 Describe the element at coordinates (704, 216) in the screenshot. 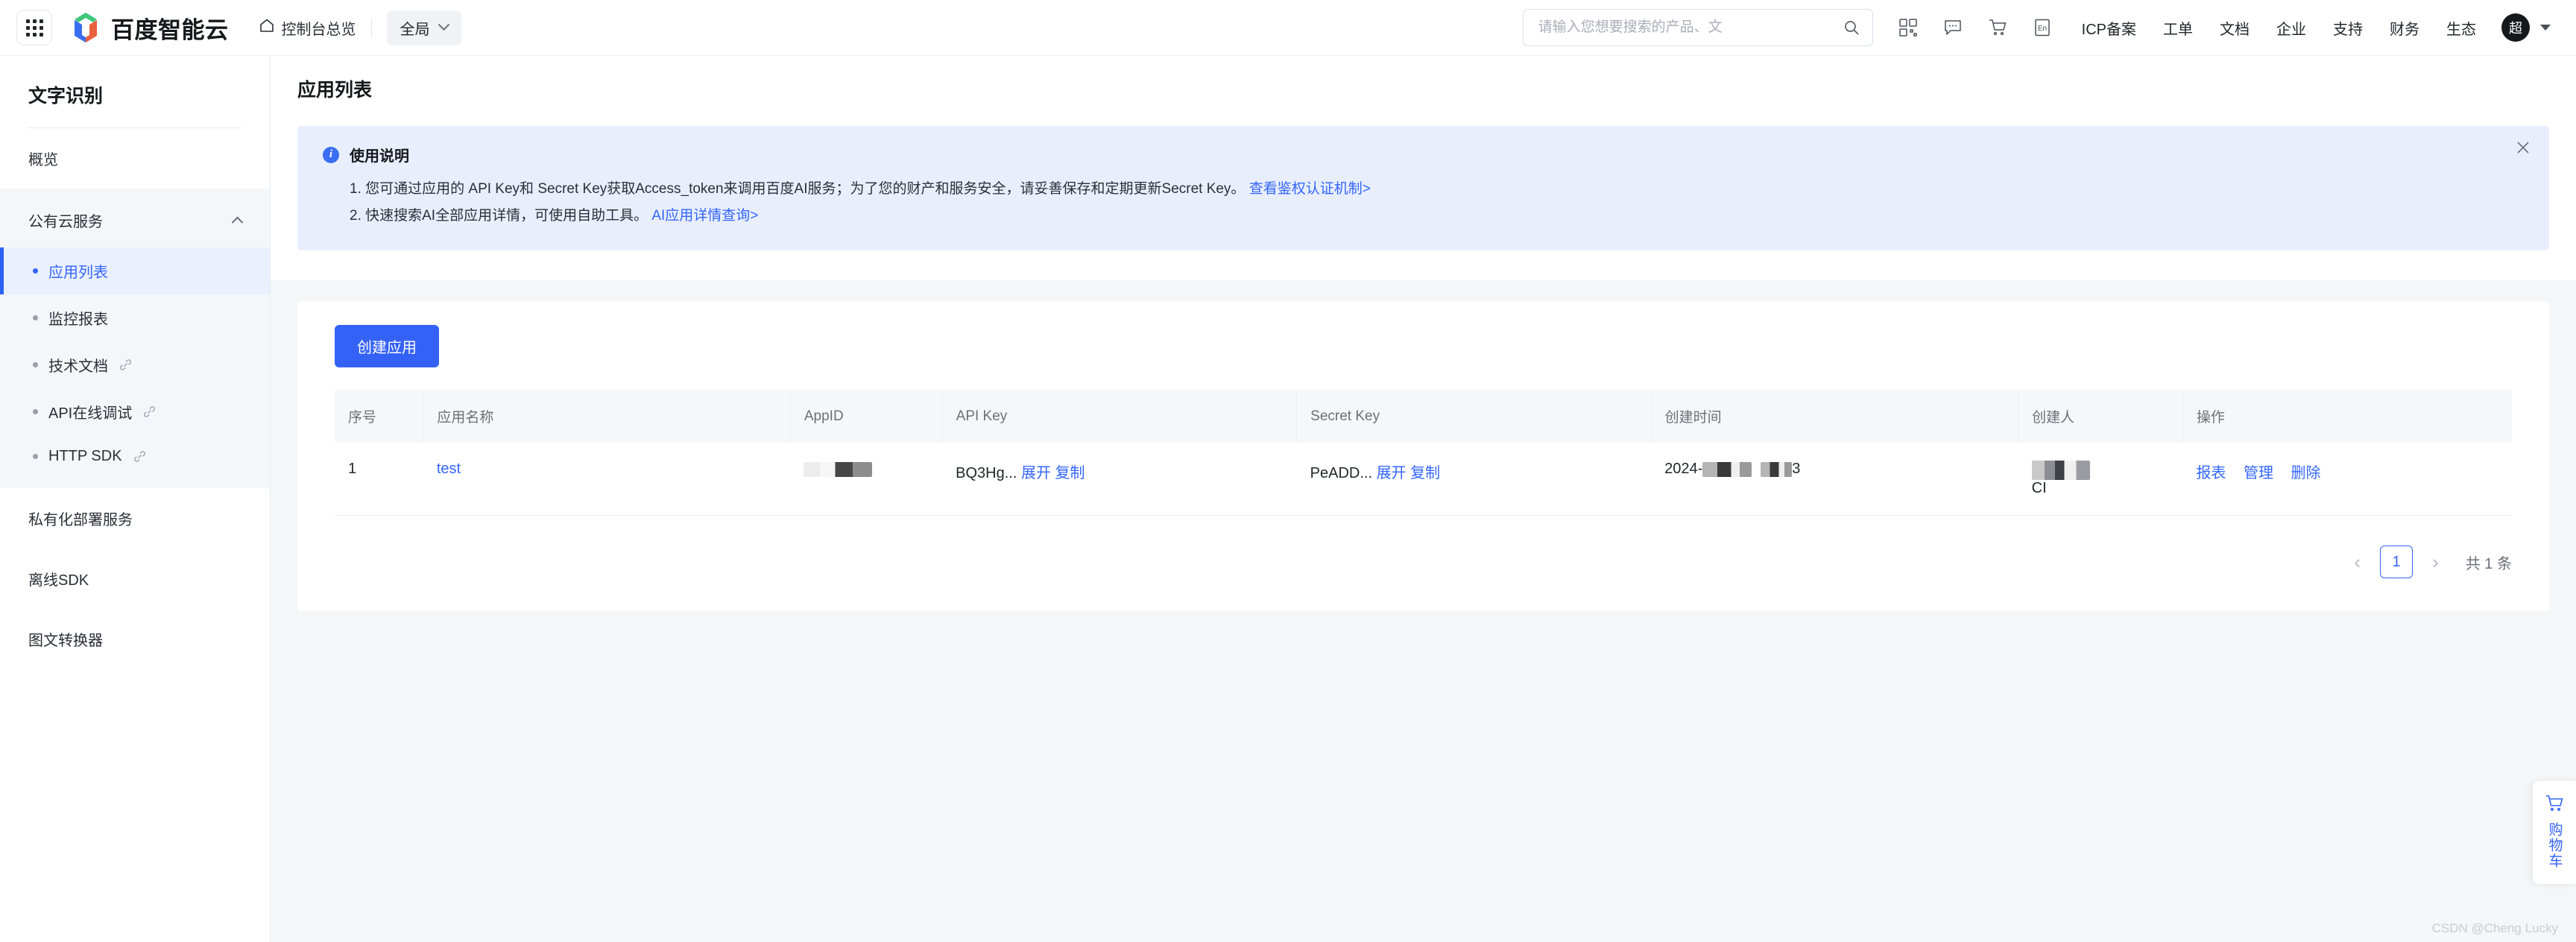

I see `ai-app-query-link: AI应用详情查询>` at that location.